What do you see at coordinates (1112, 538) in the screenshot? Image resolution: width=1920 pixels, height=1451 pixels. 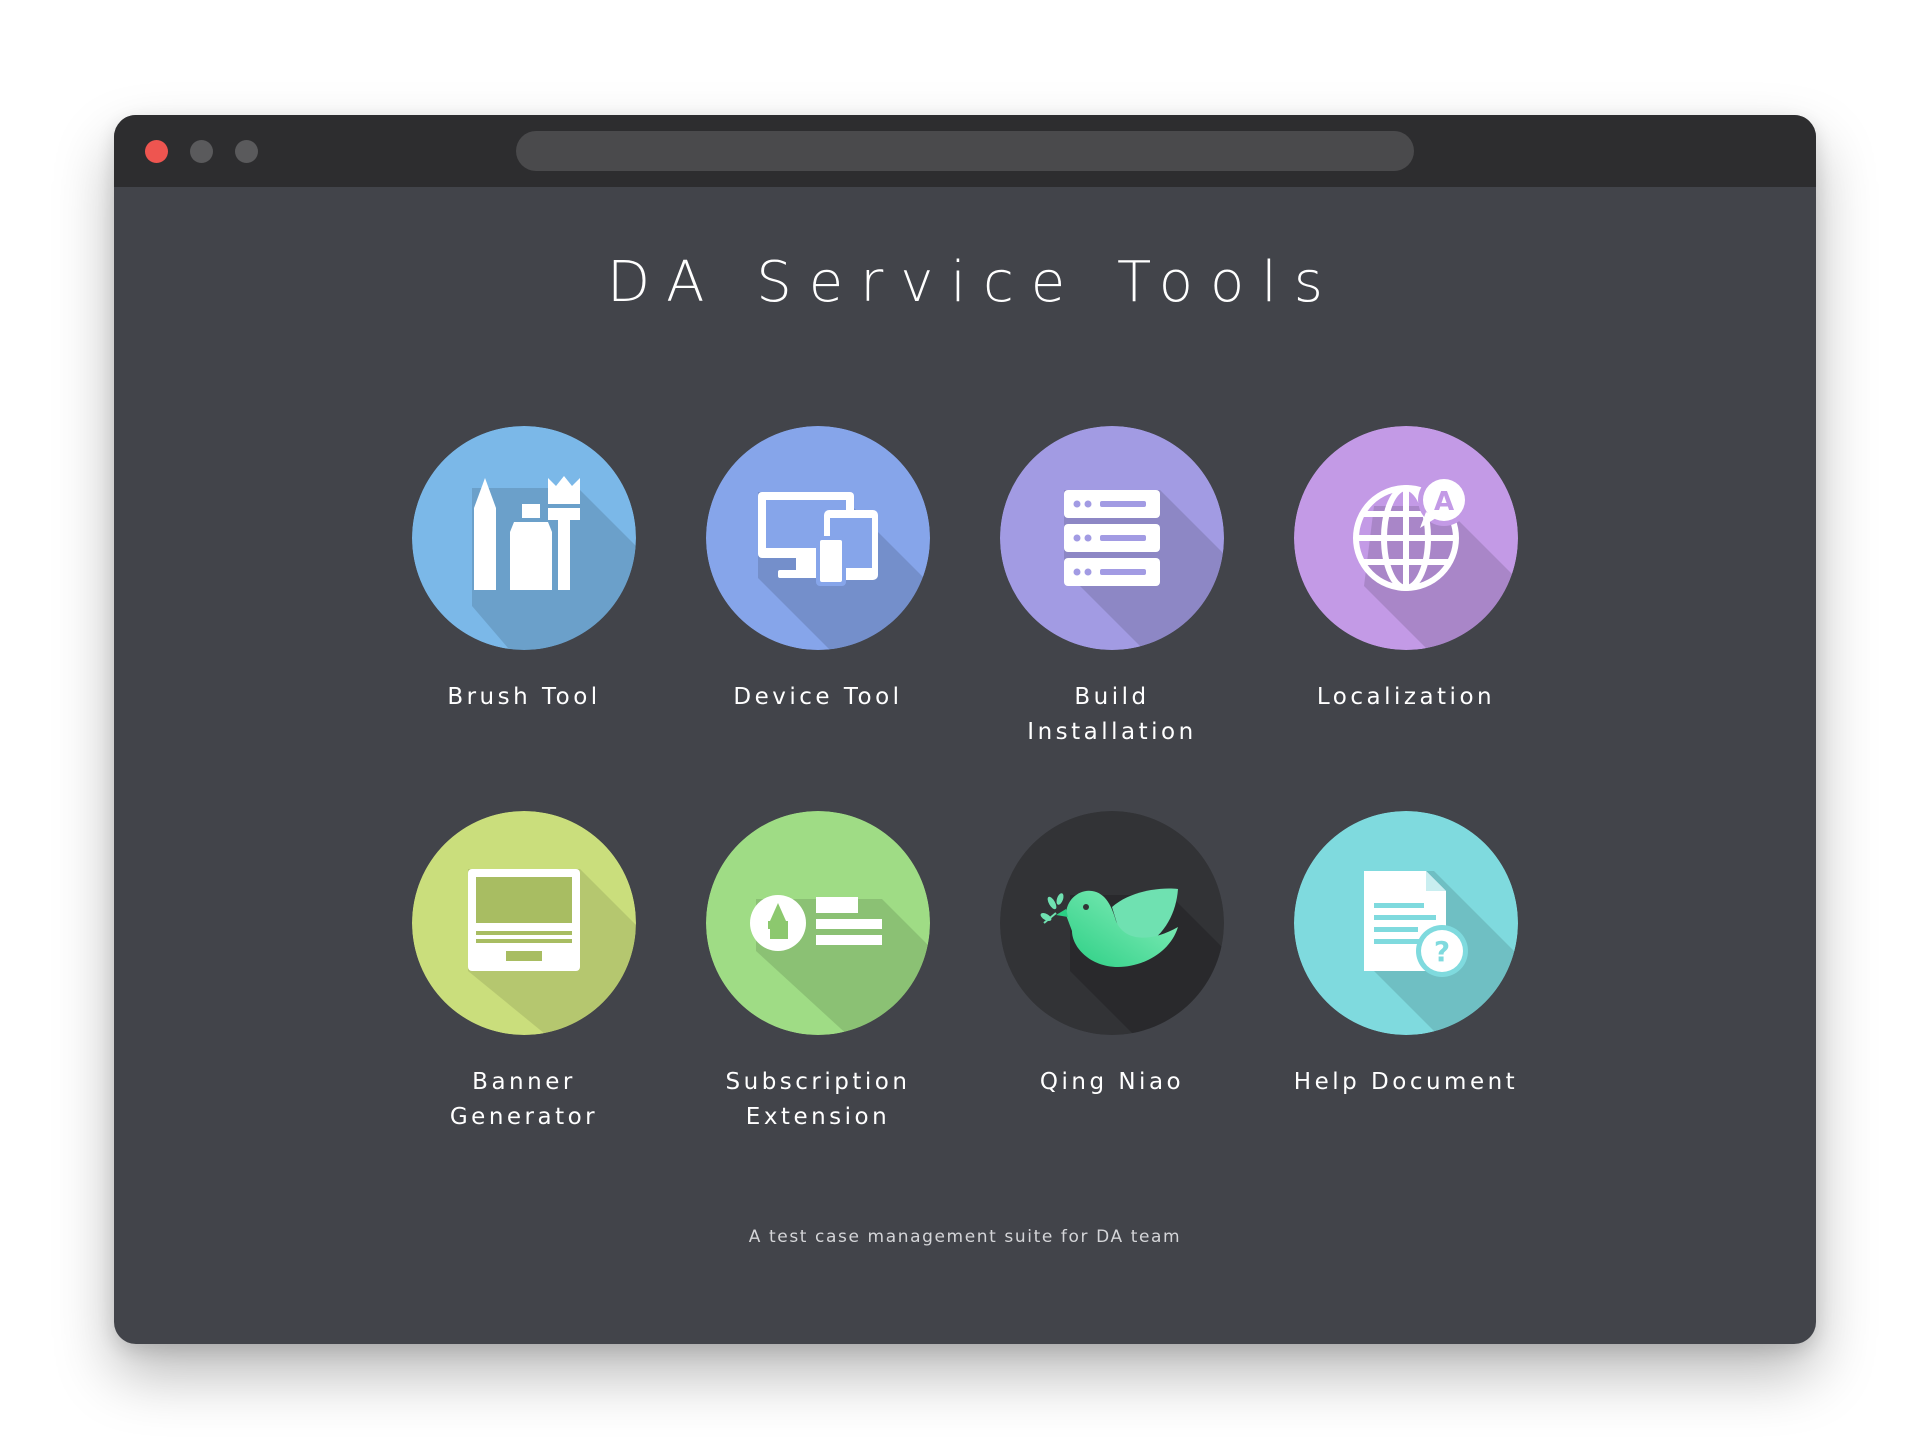 I see `server-list-icon` at bounding box center [1112, 538].